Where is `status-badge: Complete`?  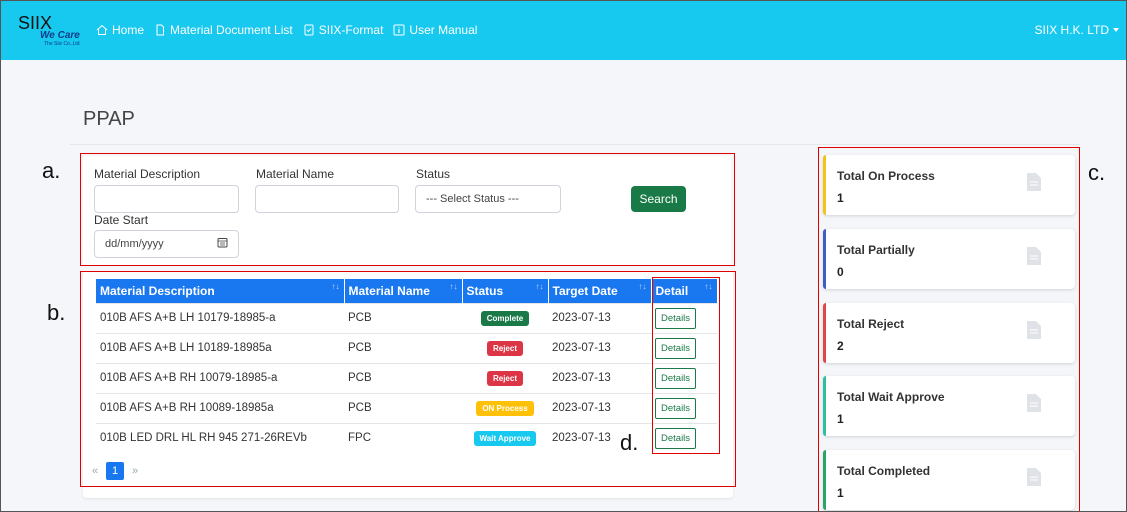 status-badge: Complete is located at coordinates (505, 318).